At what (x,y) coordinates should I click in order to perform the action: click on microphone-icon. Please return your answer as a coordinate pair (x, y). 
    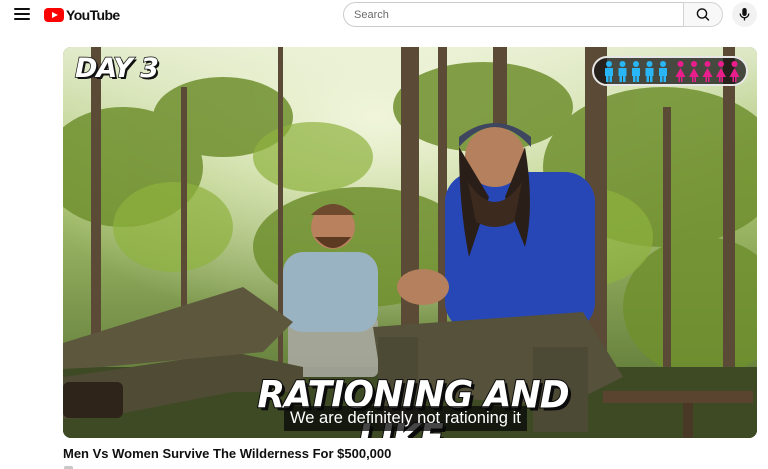
    Looking at the image, I should click on (744, 14).